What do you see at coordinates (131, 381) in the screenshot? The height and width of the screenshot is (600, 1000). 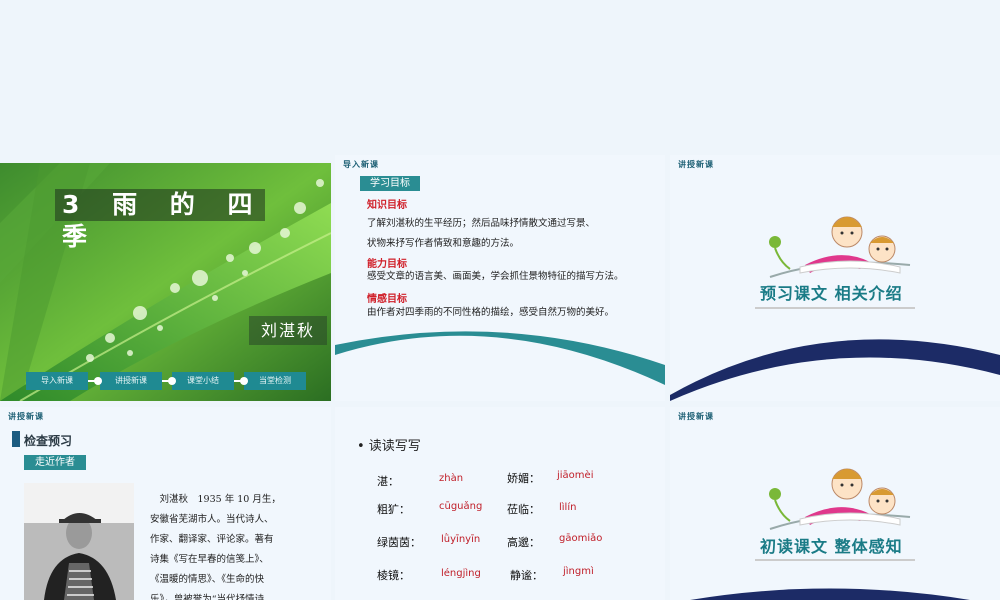 I see `nav-button-teach: 讲授新课` at bounding box center [131, 381].